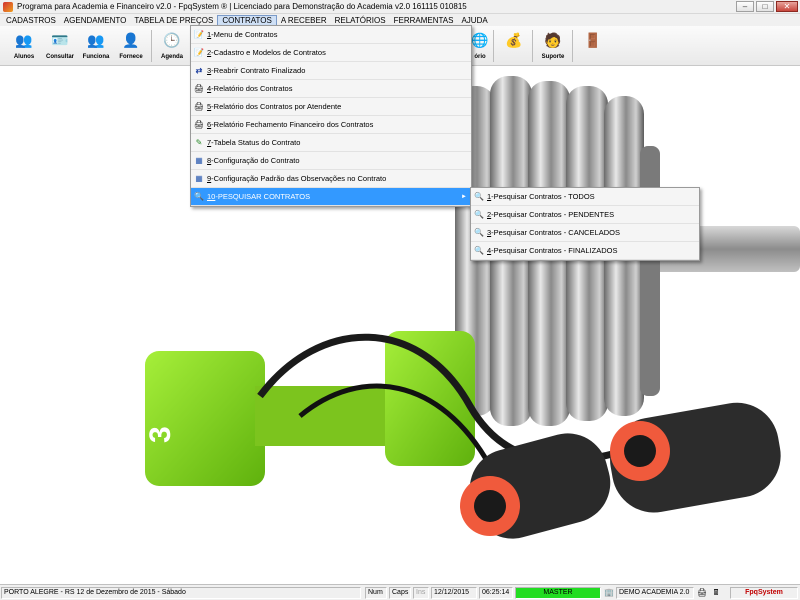 Image resolution: width=800 pixels, height=600 pixels. Describe the element at coordinates (553, 39) in the screenshot. I see `support-icon: 🧑` at that location.